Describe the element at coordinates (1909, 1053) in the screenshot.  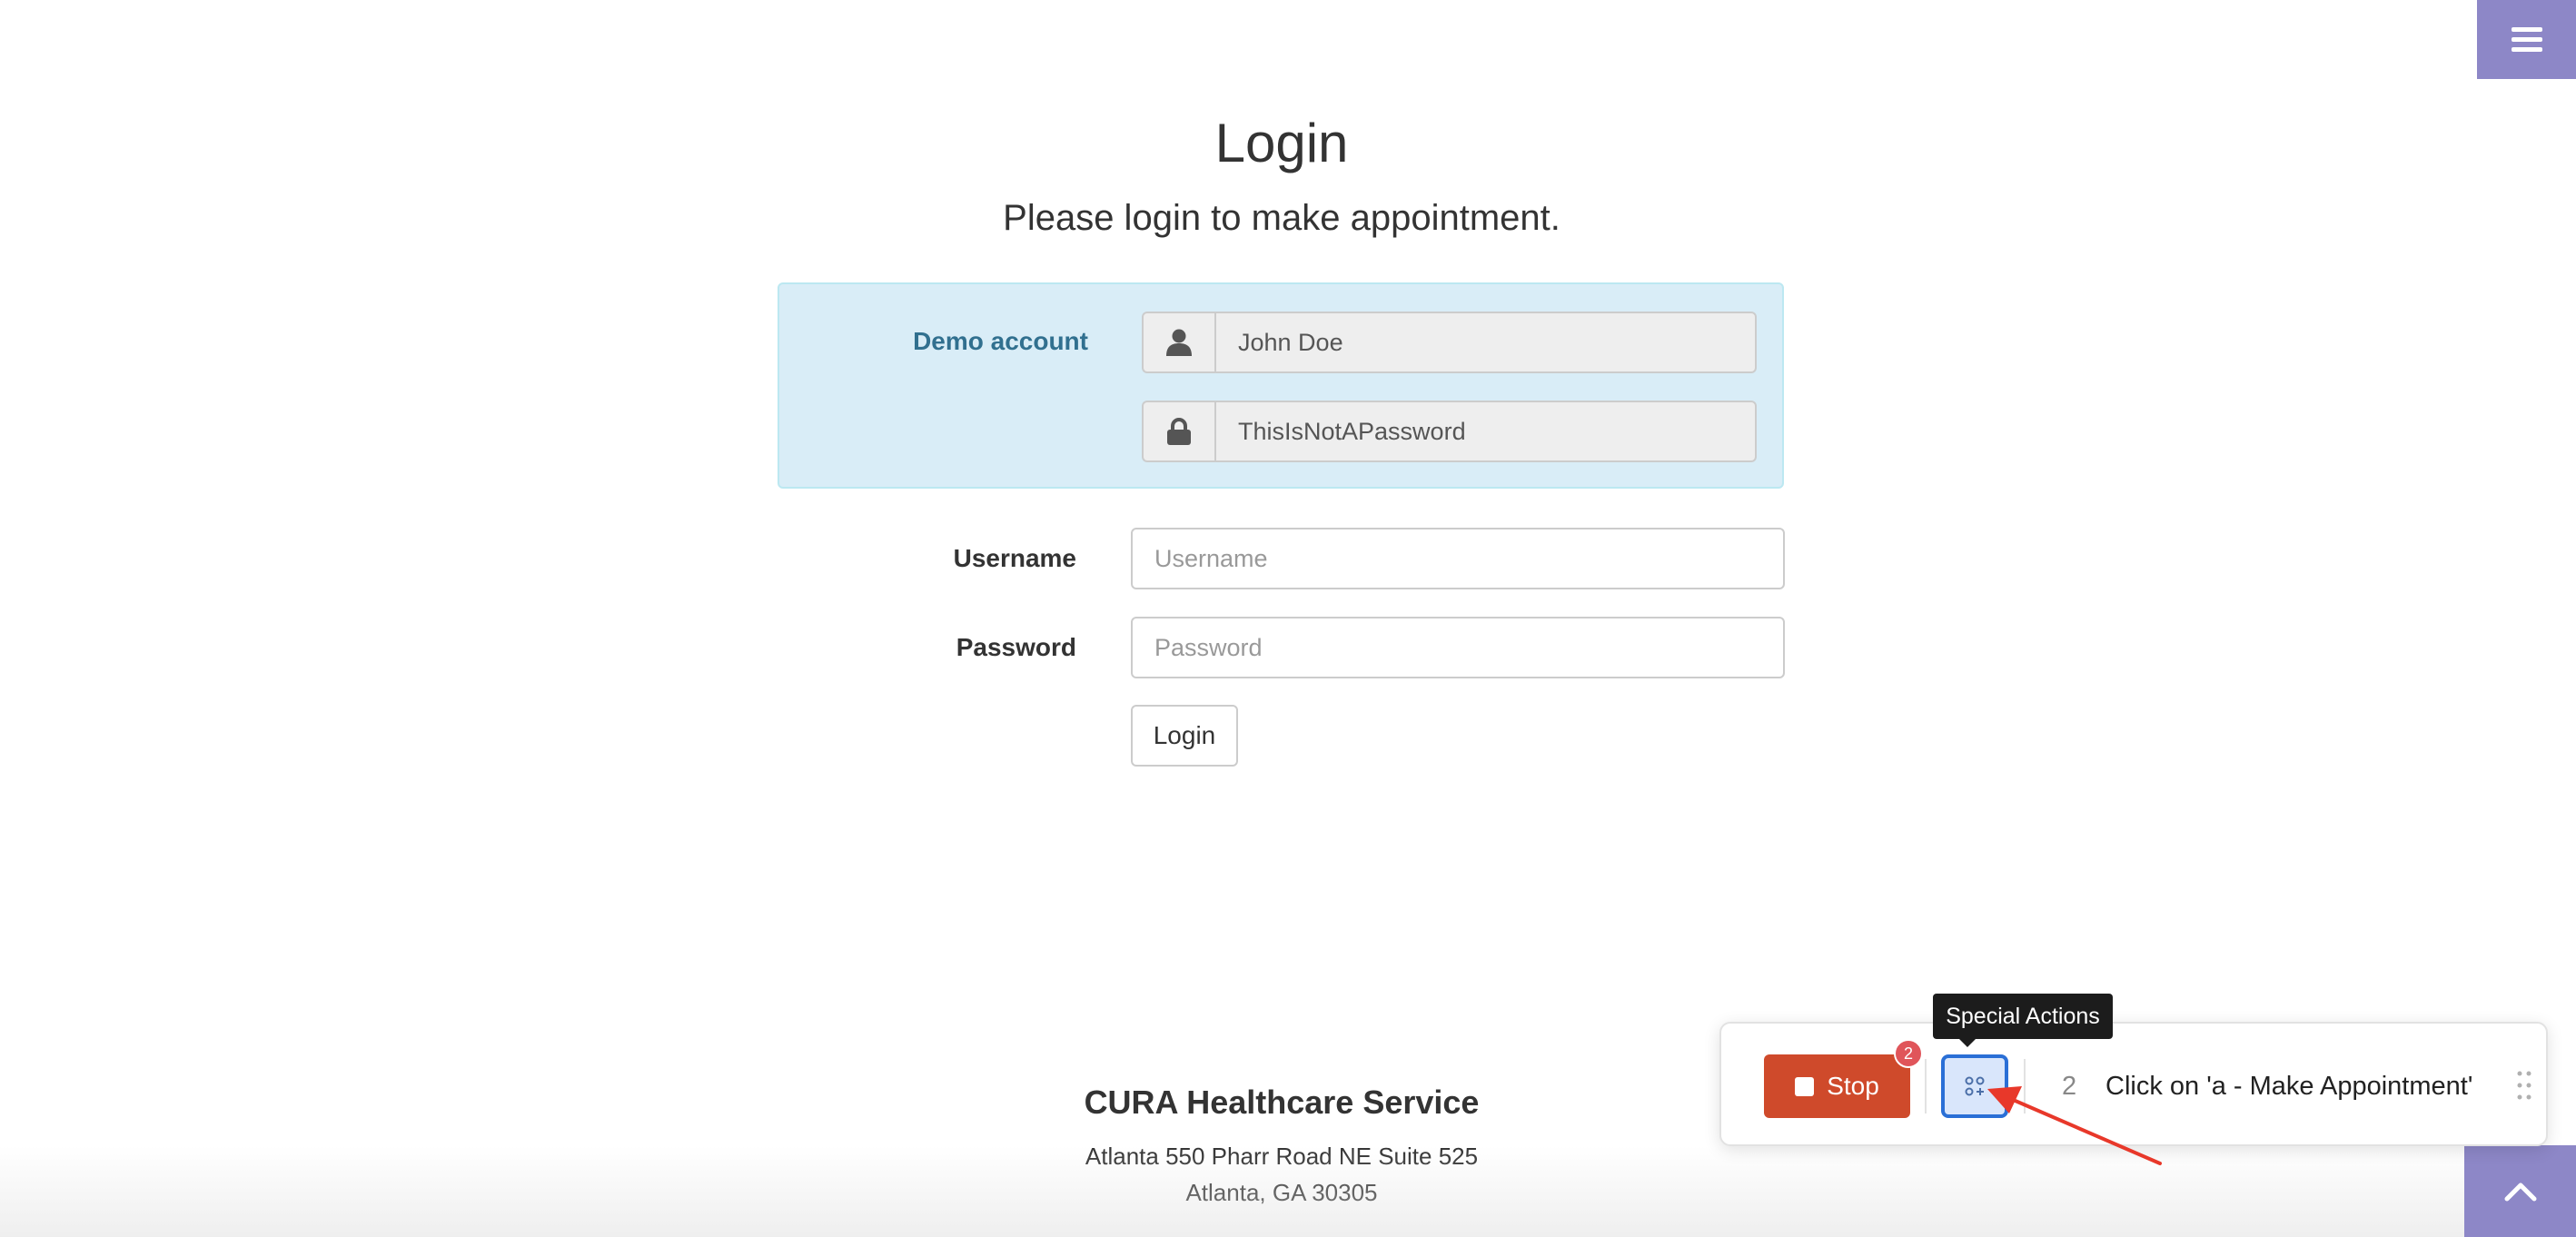
I see `step-count-badge: 2` at that location.